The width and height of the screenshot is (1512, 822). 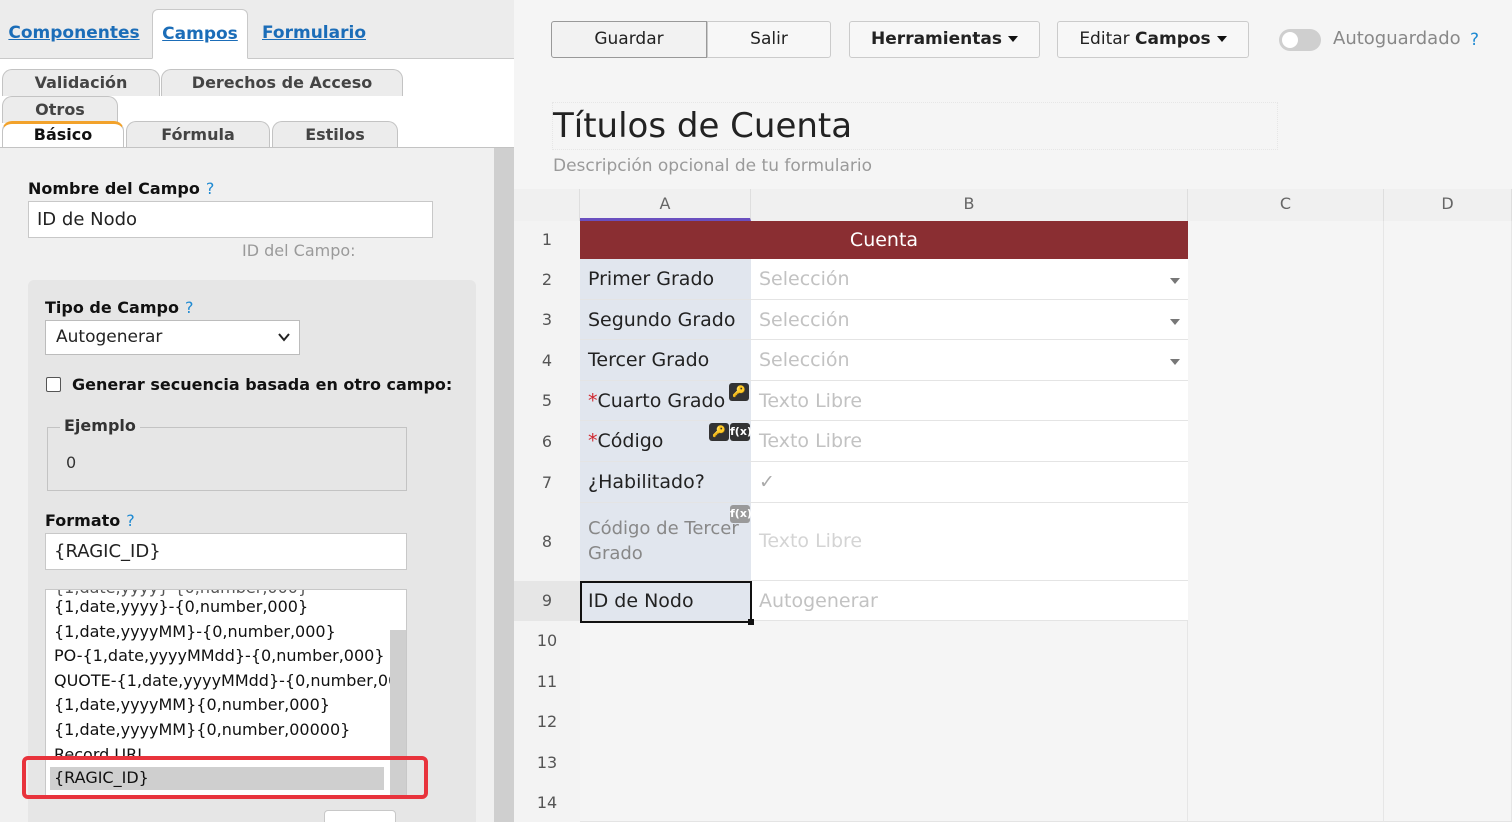 What do you see at coordinates (969, 401) in the screenshot?
I see `field-value-cuarto-grado: Texto Libre` at bounding box center [969, 401].